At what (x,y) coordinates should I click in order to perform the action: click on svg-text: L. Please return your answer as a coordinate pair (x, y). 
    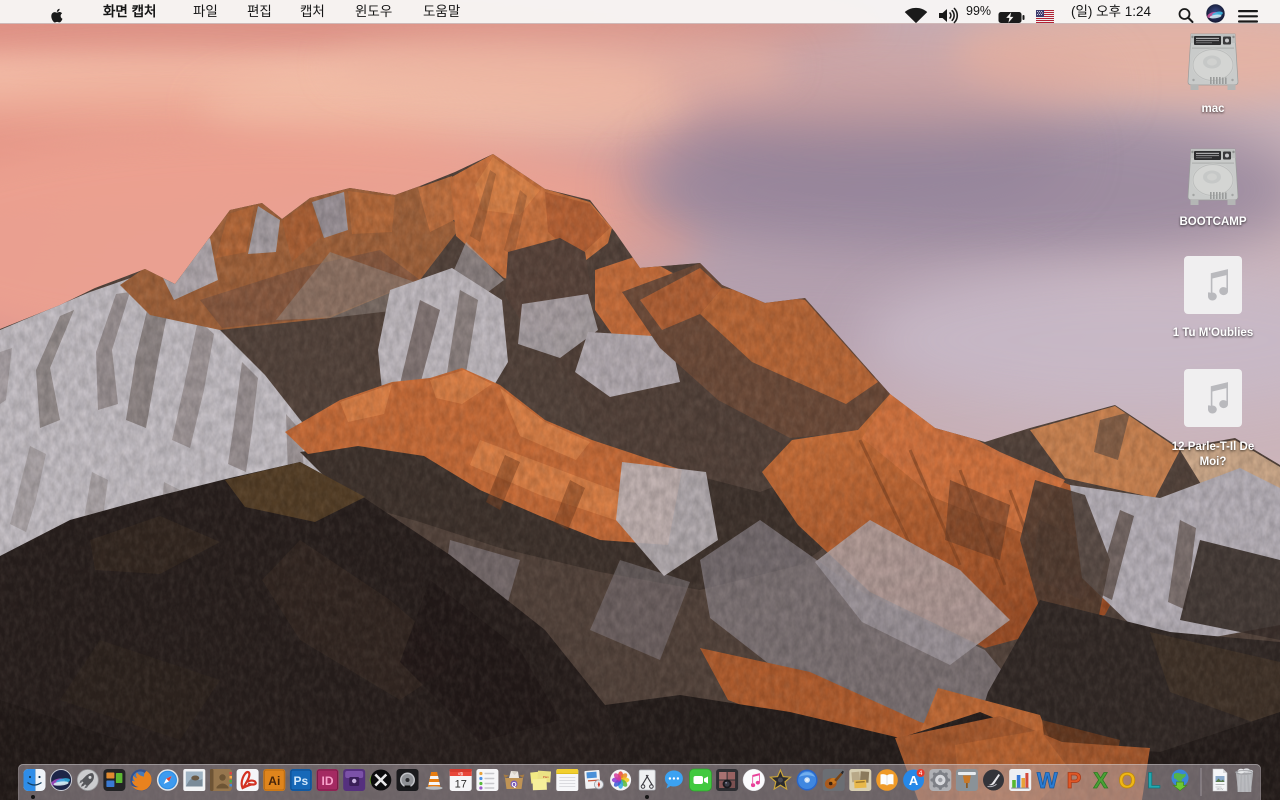
    Looking at the image, I should click on (1153, 780).